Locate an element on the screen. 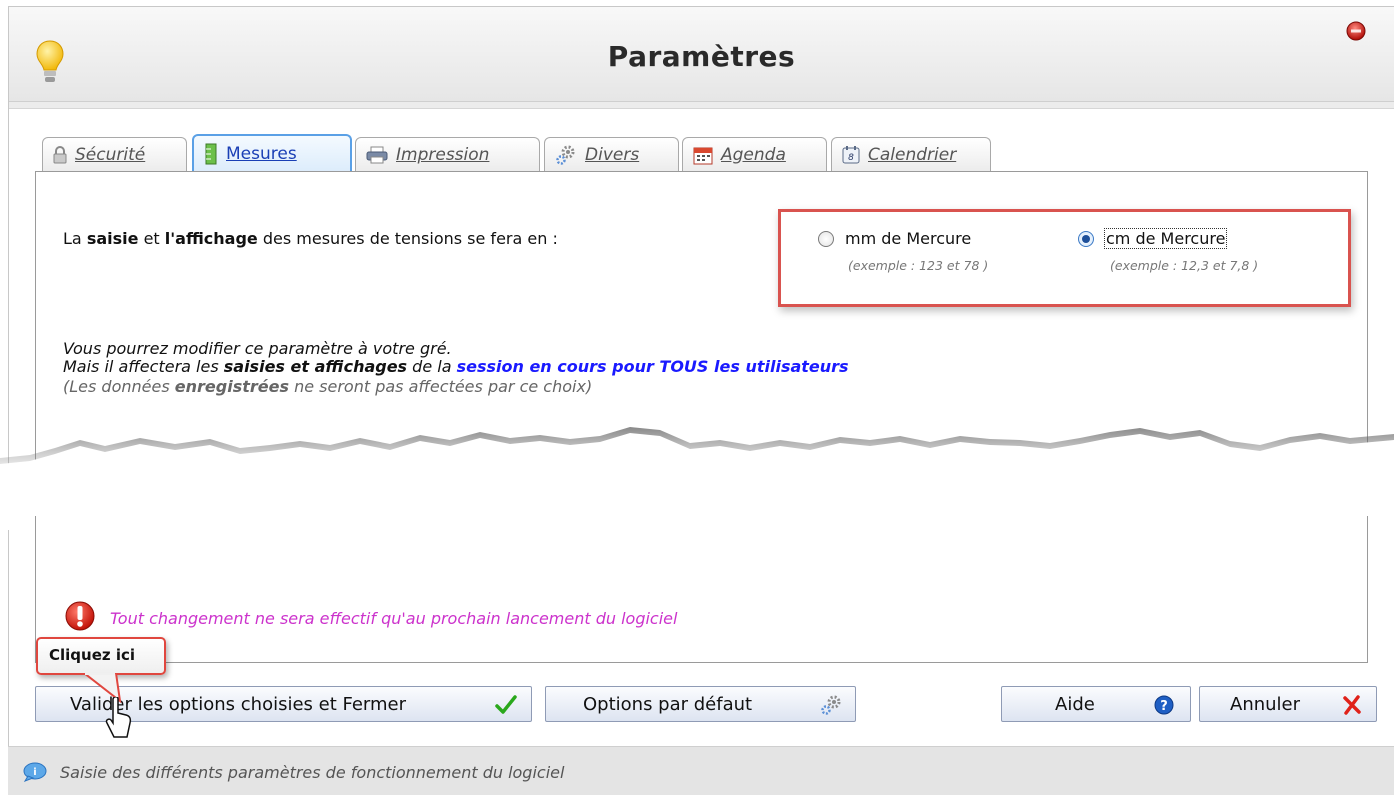 This screenshot has width=1394, height=795. tab-label: Impression is located at coordinates (443, 154).